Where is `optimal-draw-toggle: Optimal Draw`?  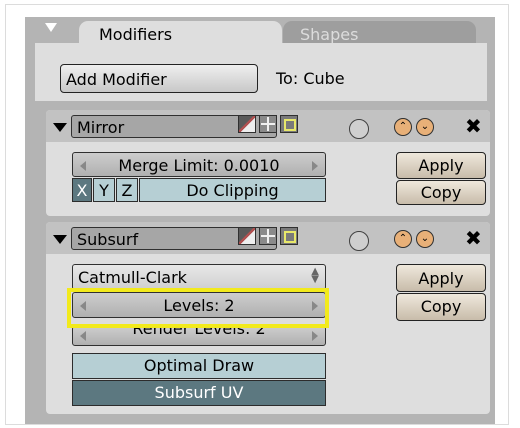
optimal-draw-toggle: Optimal Draw is located at coordinates (199, 366).